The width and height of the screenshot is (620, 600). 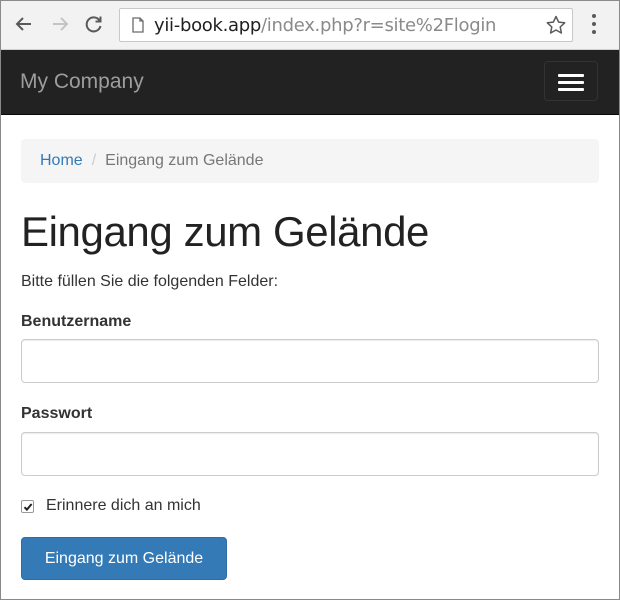 What do you see at coordinates (150, 281) in the screenshot?
I see `intro-text: Bitte füllen Sie die folgenden Felder:` at bounding box center [150, 281].